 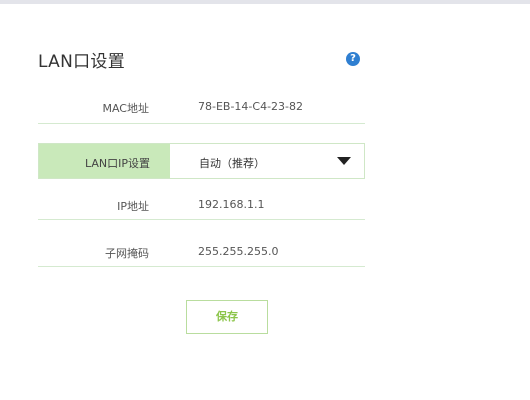 What do you see at coordinates (267, 161) in the screenshot?
I see `lan-ip-setting-select: 自动（推荐）` at bounding box center [267, 161].